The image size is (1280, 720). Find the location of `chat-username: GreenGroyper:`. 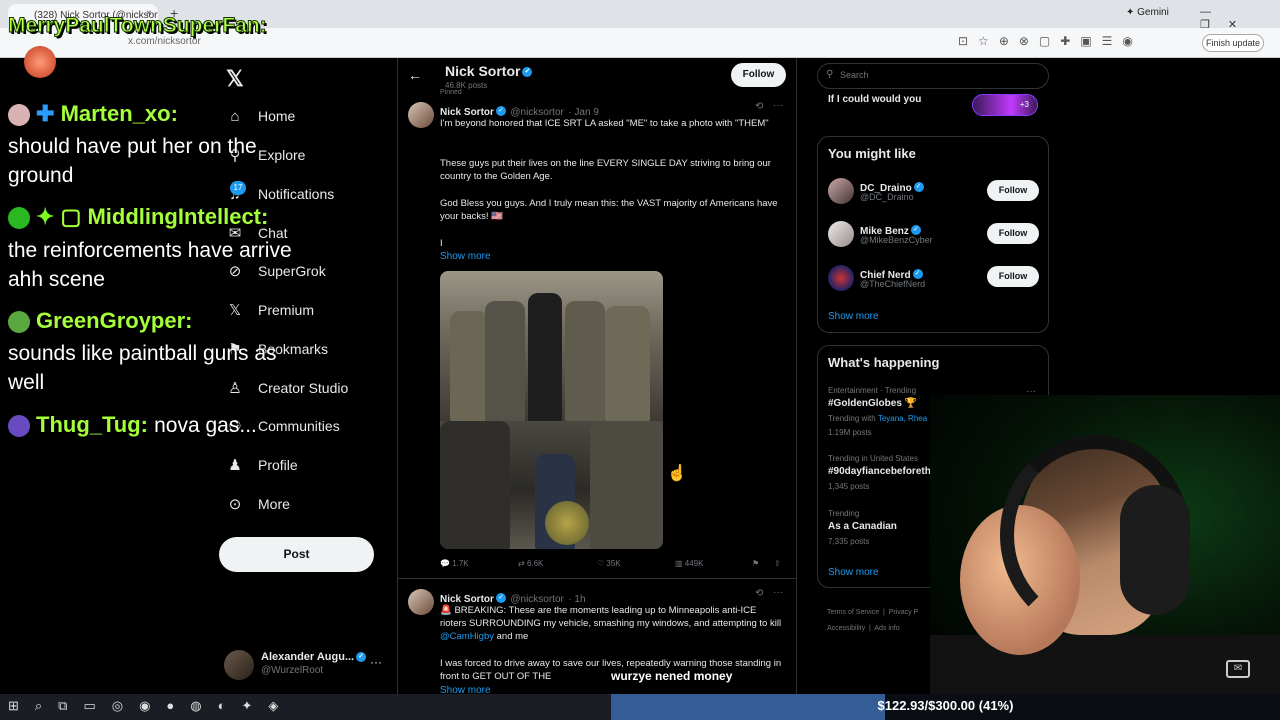

chat-username: GreenGroyper: is located at coordinates (100, 321).